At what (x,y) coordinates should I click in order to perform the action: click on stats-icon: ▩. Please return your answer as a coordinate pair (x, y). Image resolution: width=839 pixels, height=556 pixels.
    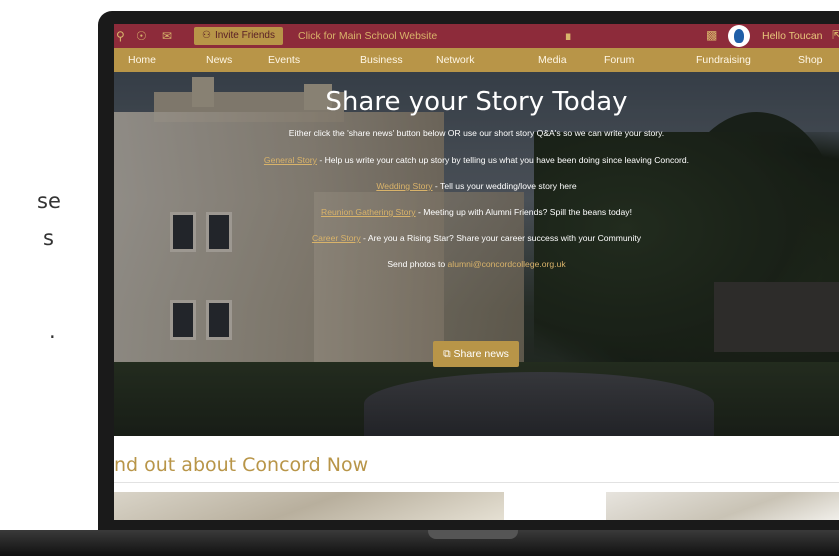
    Looking at the image, I should click on (711, 35).